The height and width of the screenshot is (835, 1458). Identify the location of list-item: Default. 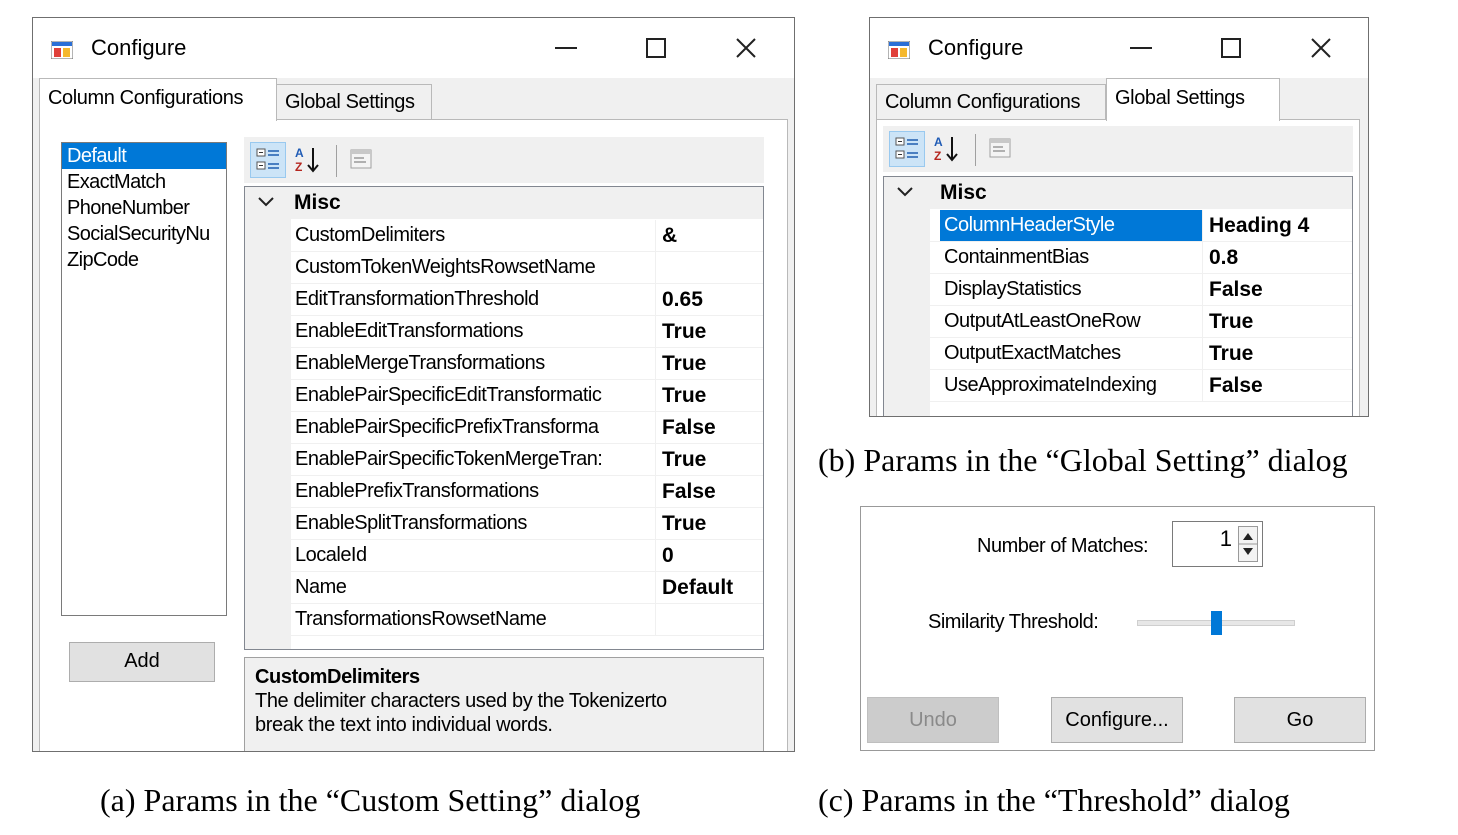
(144, 156).